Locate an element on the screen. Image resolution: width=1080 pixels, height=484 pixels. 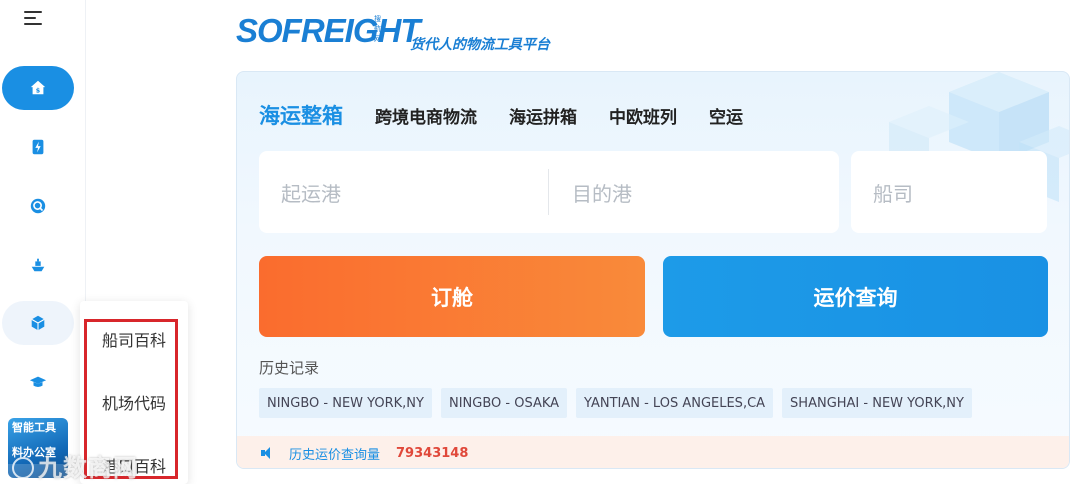
speaker-icon is located at coordinates (268, 453).